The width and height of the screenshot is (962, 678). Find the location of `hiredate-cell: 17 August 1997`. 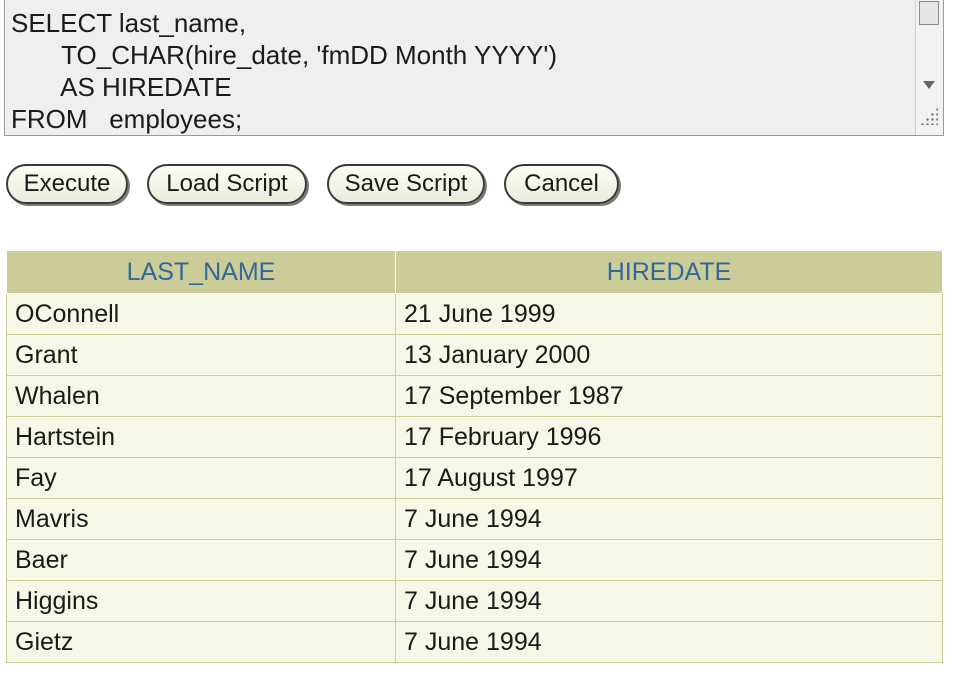

hiredate-cell: 17 August 1997 is located at coordinates (669, 478).